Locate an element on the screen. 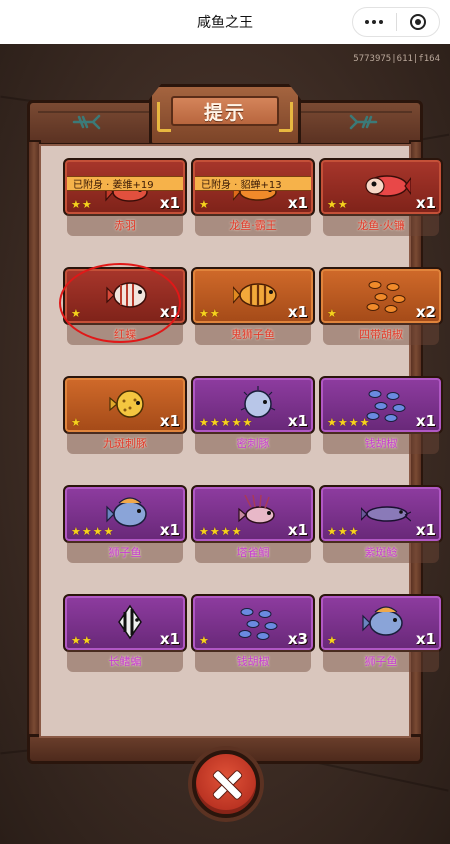  fish-bone-icon is located at coordinates (86, 122).